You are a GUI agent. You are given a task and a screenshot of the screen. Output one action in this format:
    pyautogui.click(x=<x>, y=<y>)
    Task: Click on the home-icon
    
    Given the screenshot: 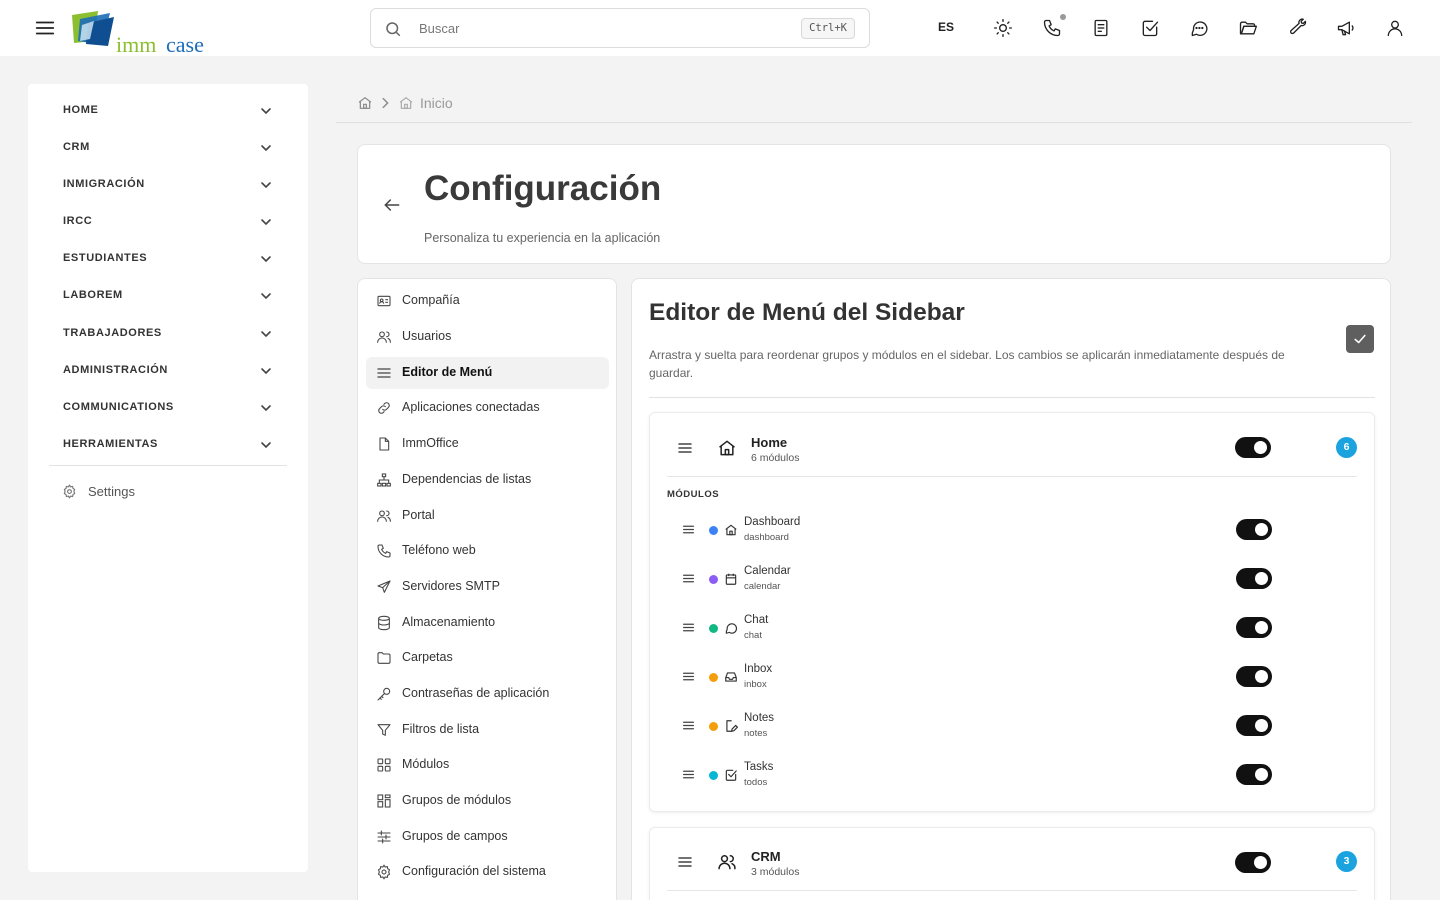 What is the action you would take?
    pyautogui.click(x=406, y=103)
    